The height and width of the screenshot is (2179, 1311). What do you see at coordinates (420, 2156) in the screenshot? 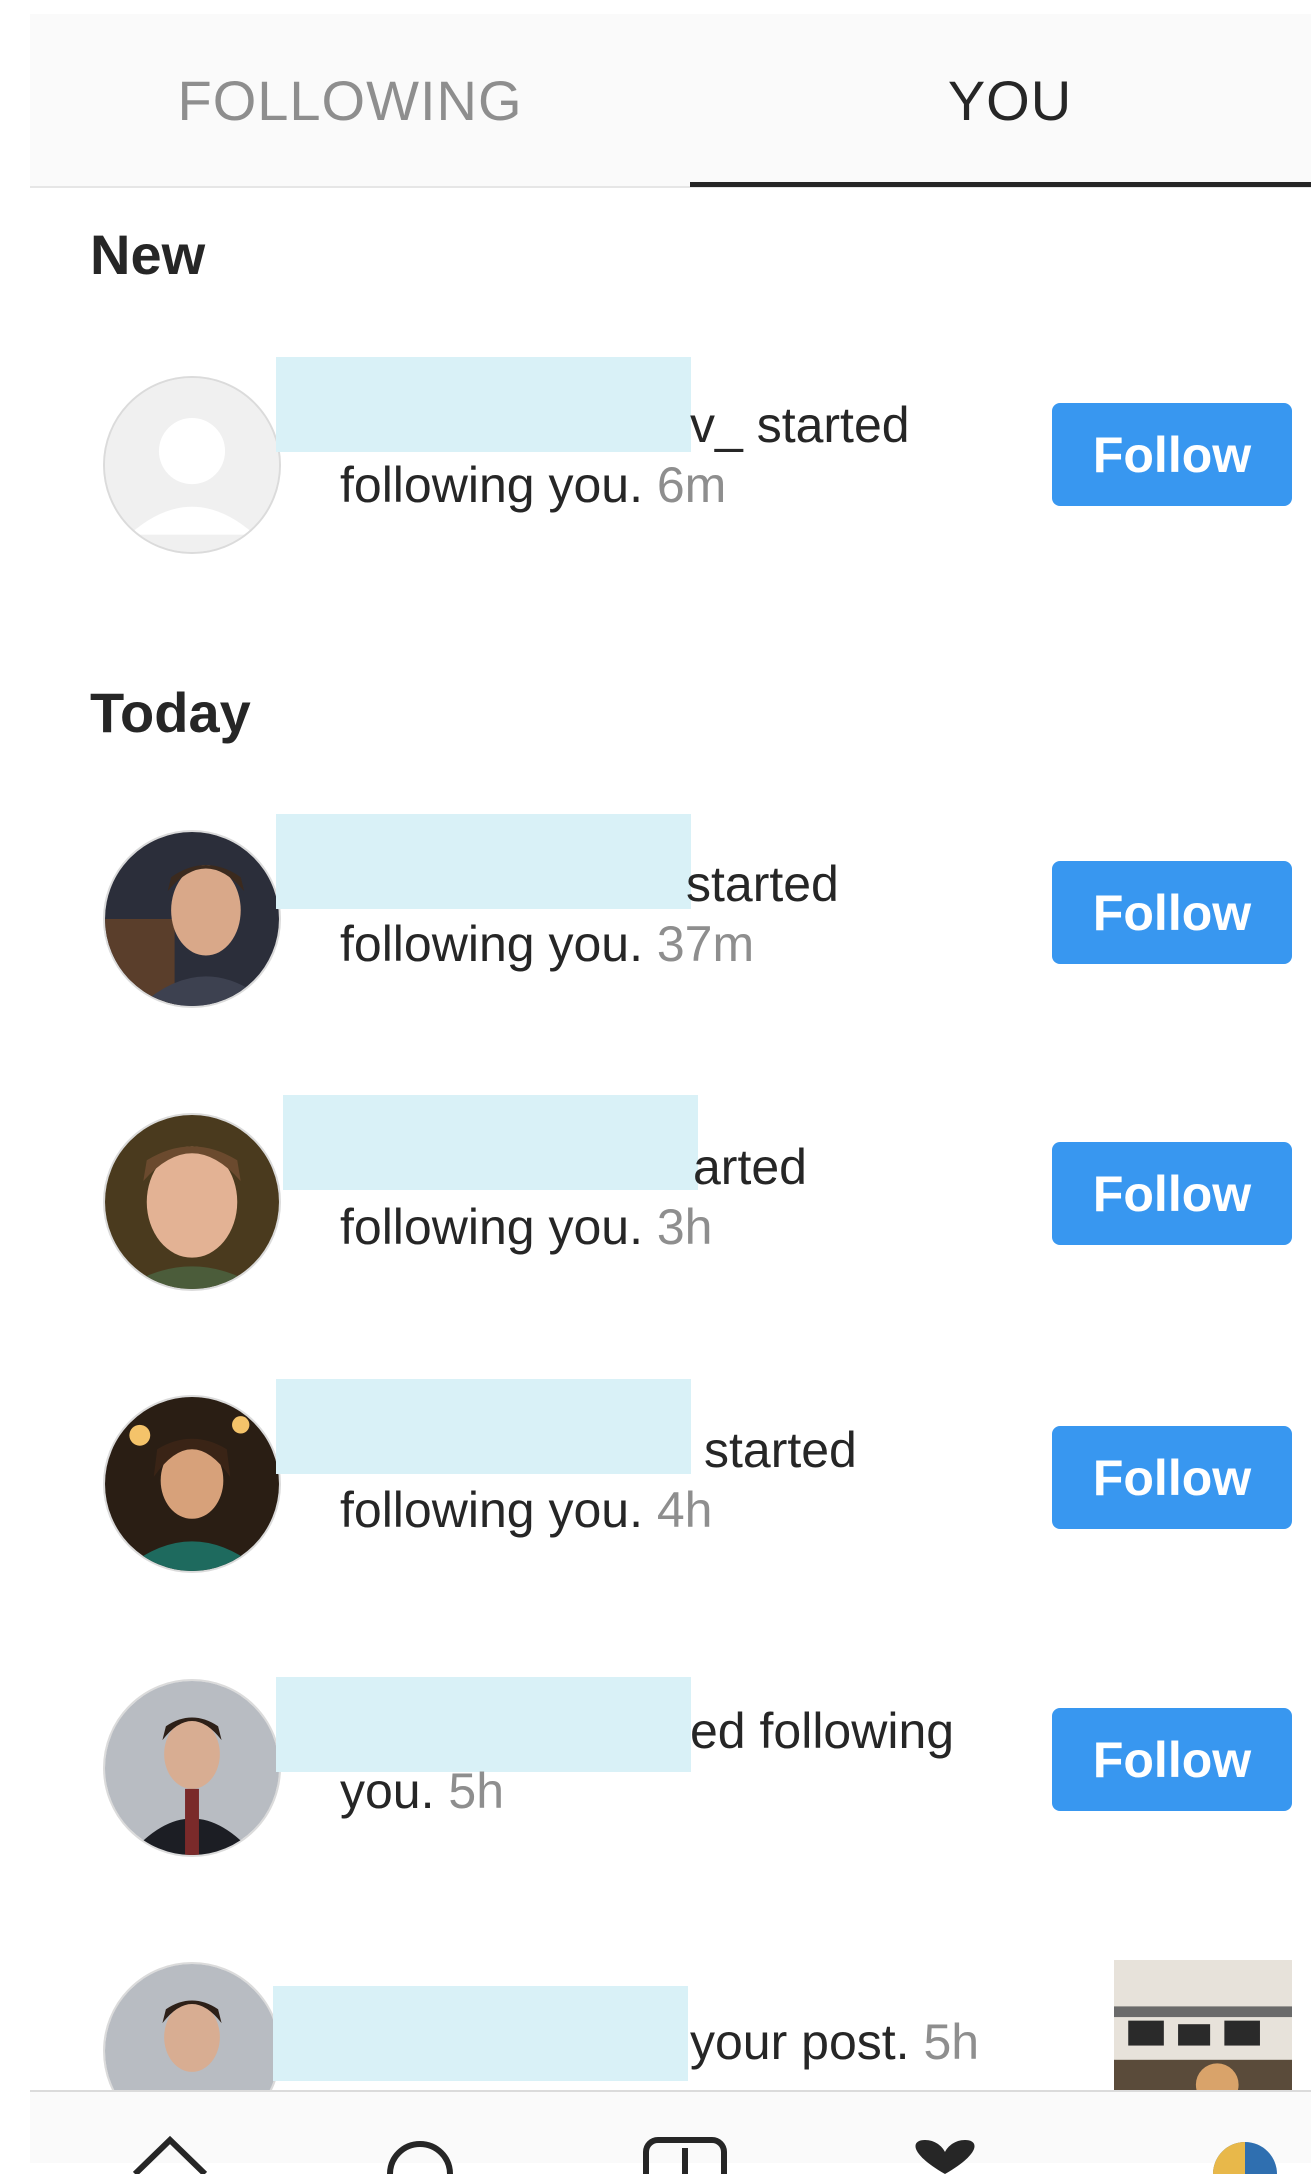
I see `search-icon` at bounding box center [420, 2156].